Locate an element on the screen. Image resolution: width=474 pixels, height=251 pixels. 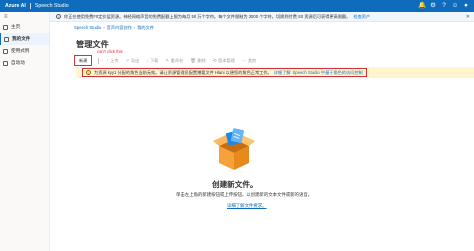
sidebar-item-usage-examples: 使用式例 is located at coordinates (24, 51).